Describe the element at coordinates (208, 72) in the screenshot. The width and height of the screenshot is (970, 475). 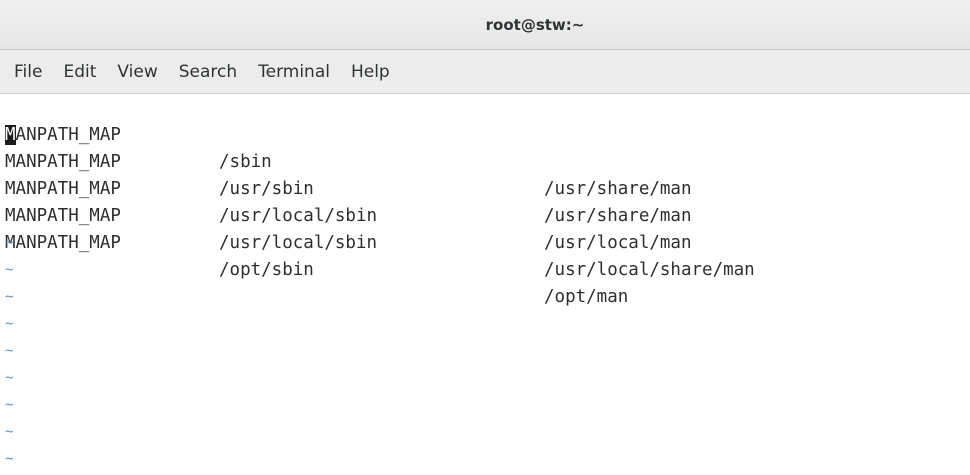
I see `menu-search: Search` at that location.